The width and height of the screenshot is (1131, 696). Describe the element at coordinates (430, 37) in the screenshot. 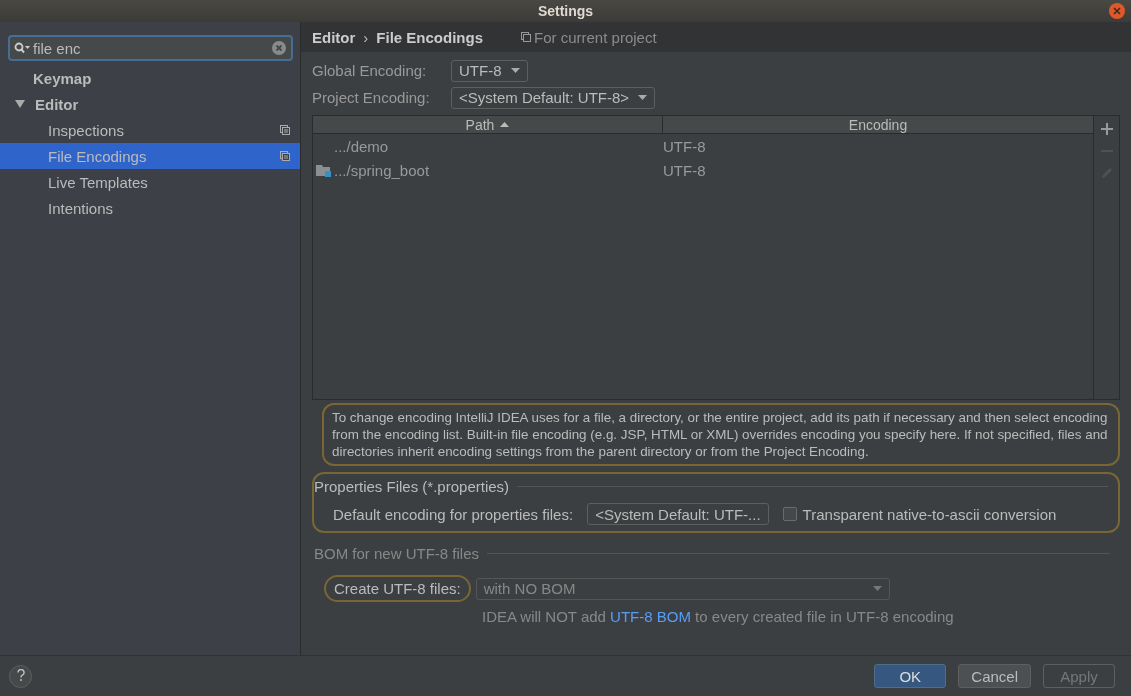

I see `breadcrumb-item: File Encodings` at that location.